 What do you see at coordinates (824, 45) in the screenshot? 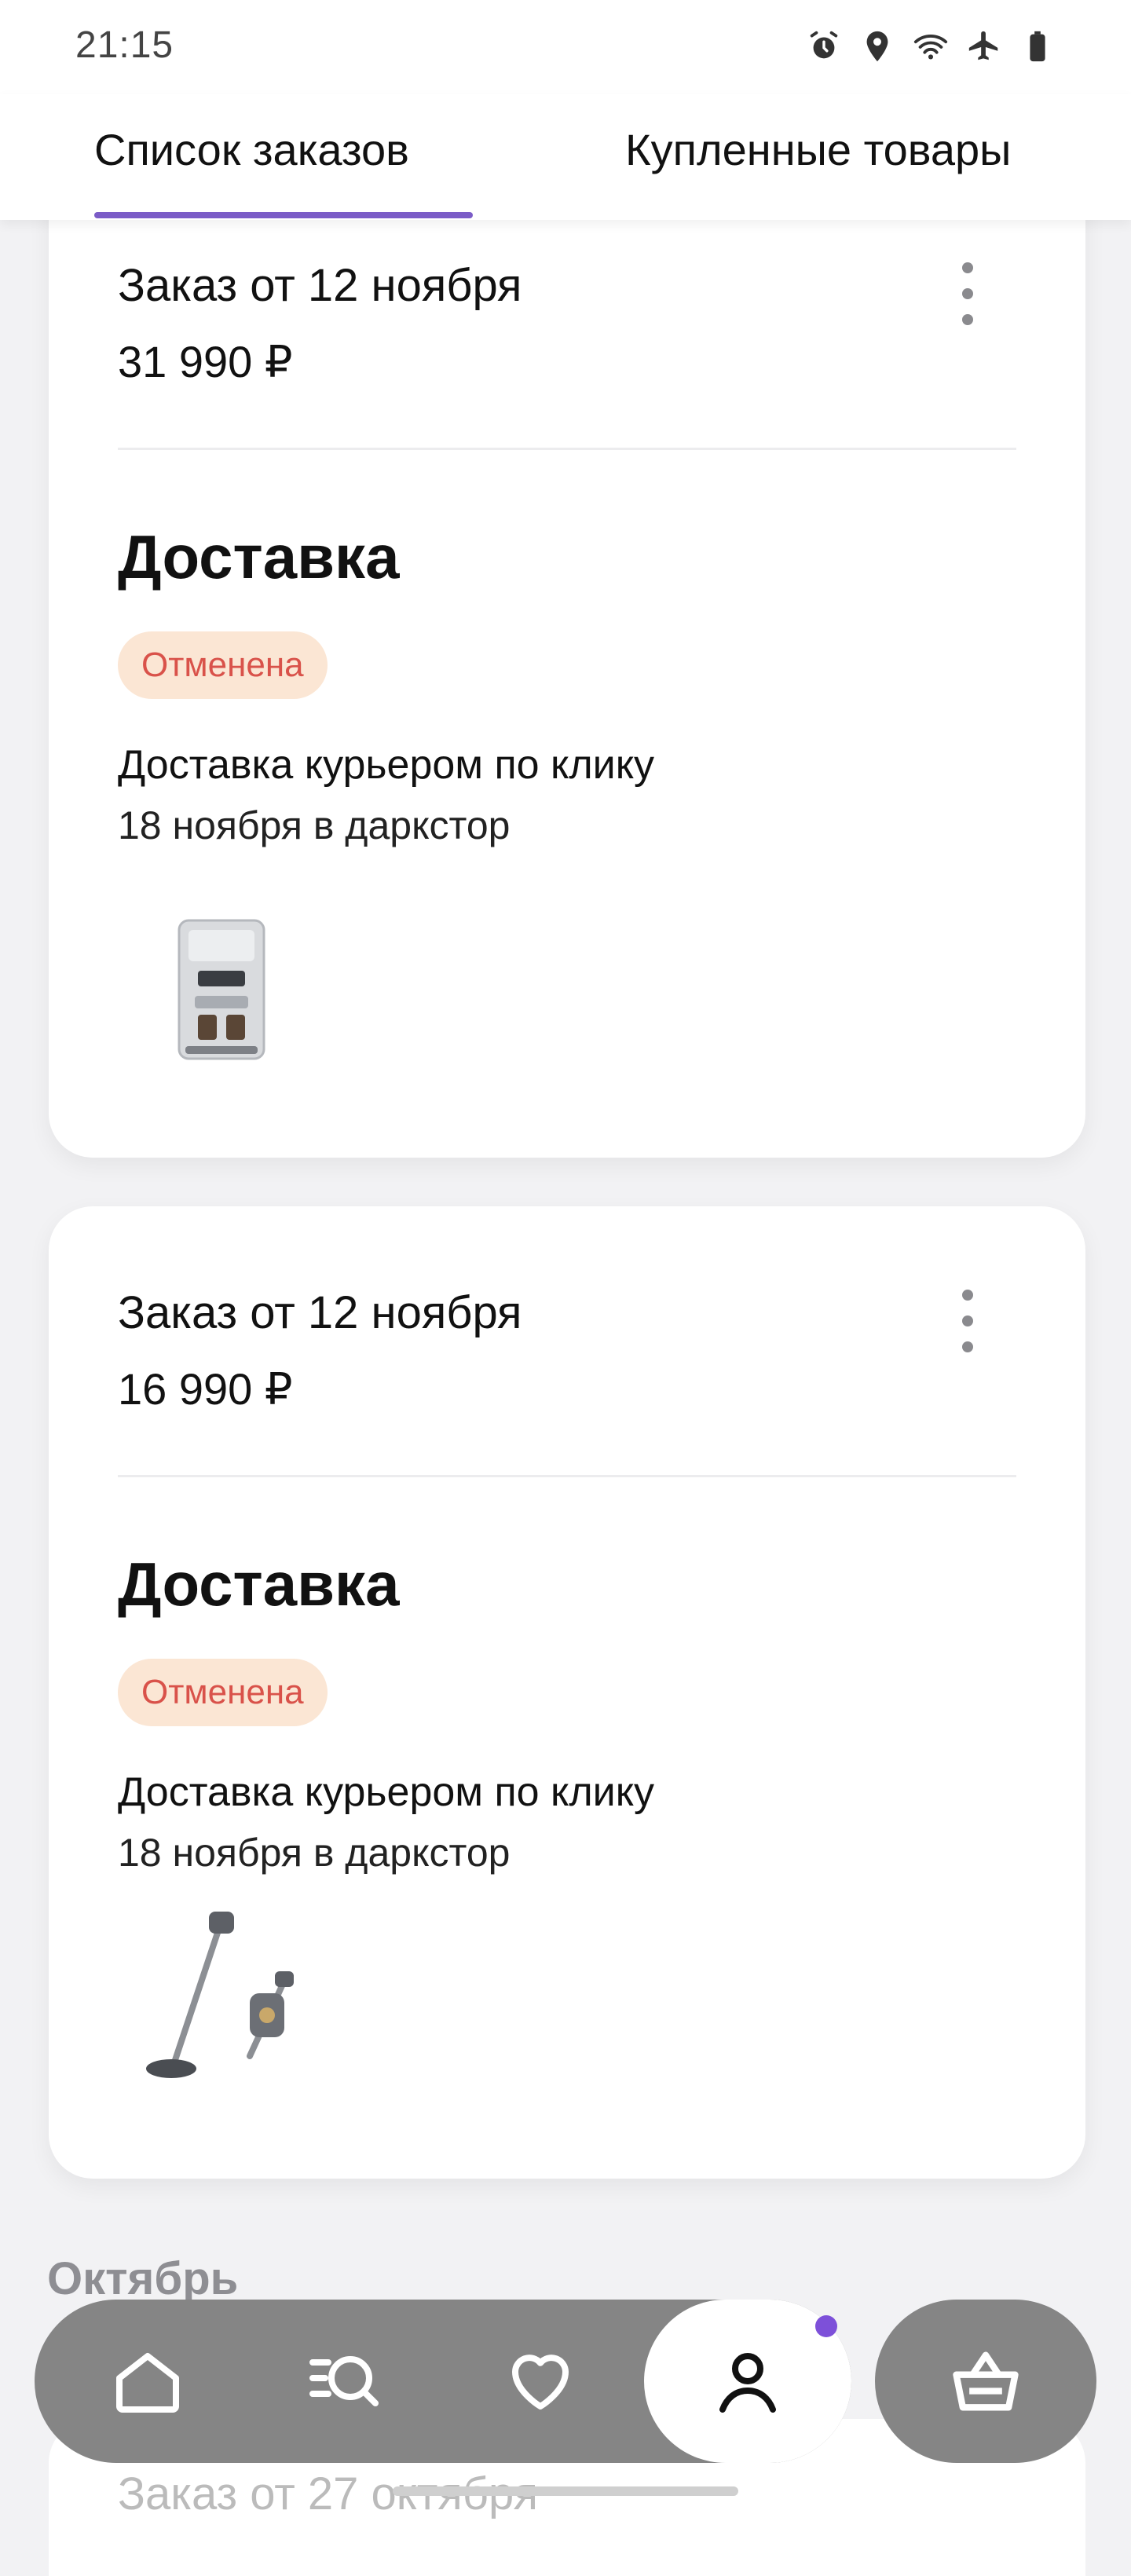
I see `alarm-icon` at bounding box center [824, 45].